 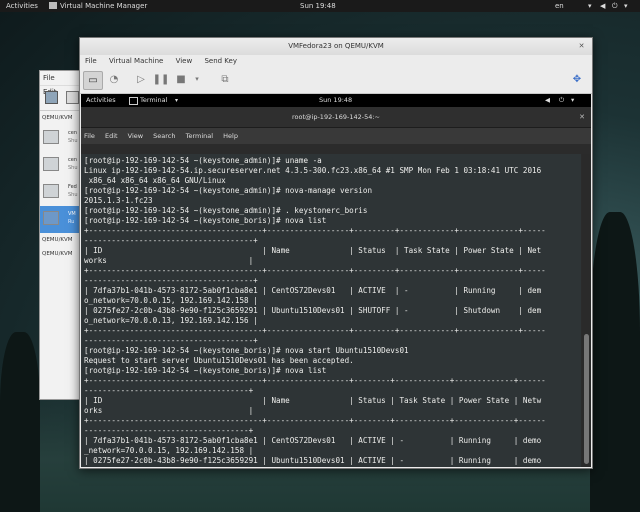 What do you see at coordinates (161, 79) in the screenshot?
I see `pause-icon: ❚❚` at bounding box center [161, 79].